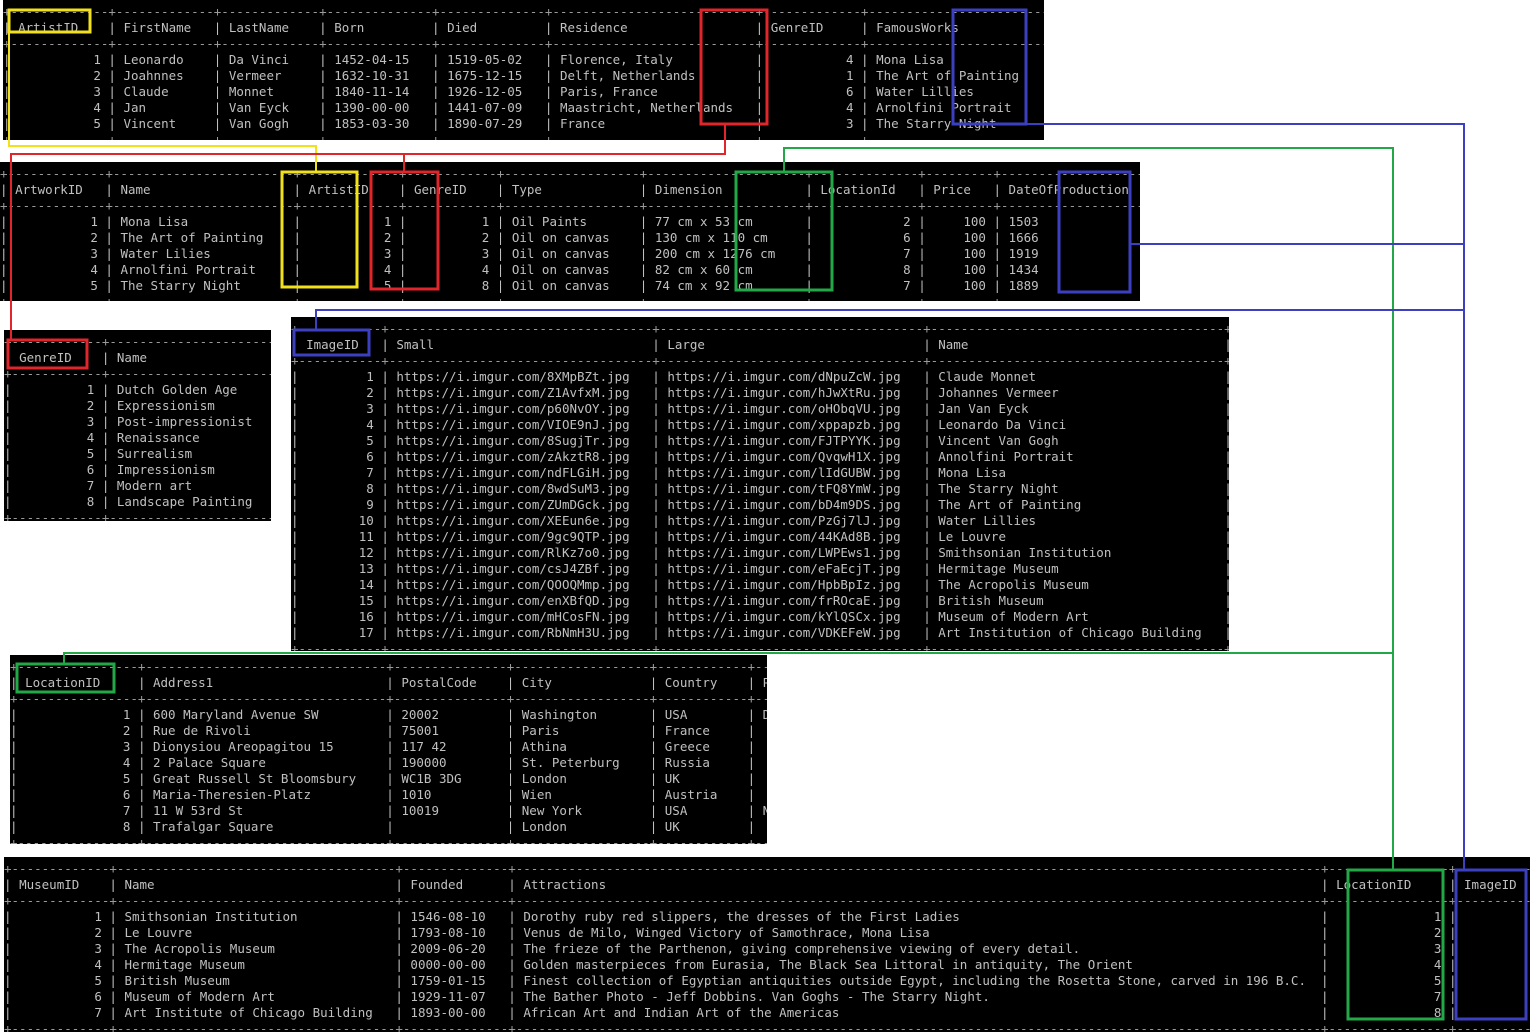 The width and height of the screenshot is (1530, 1032). What do you see at coordinates (726, 253) in the screenshot?
I see `cell-dimension: 200 cm x 1276 cm` at bounding box center [726, 253].